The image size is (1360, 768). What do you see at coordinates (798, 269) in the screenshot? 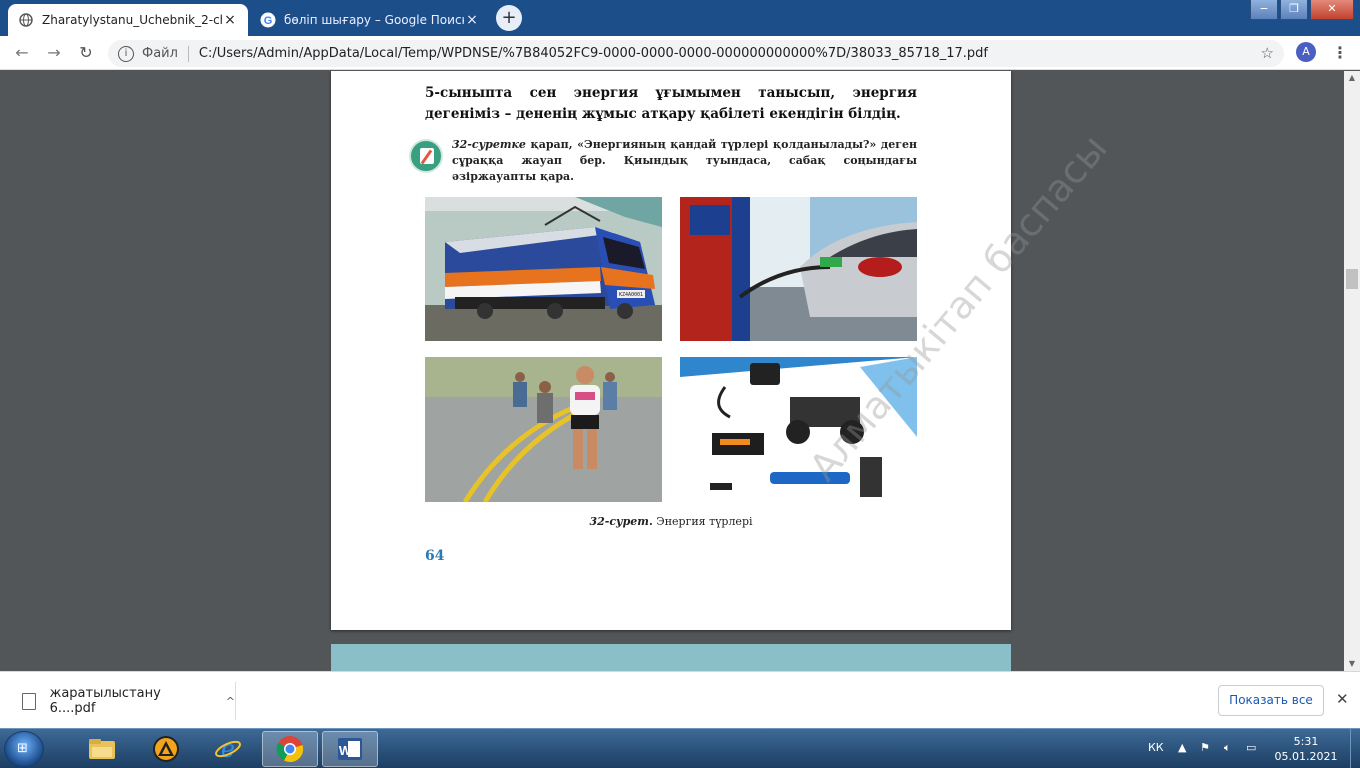
I see `photo-fueling-car` at bounding box center [798, 269].